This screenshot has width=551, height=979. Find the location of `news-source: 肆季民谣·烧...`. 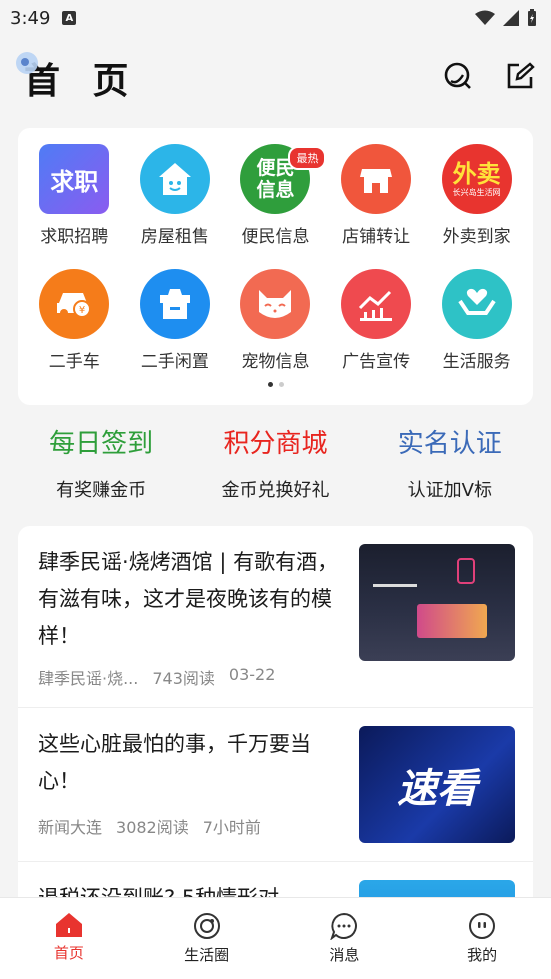

news-source: 肆季民谣·烧... is located at coordinates (88, 678).